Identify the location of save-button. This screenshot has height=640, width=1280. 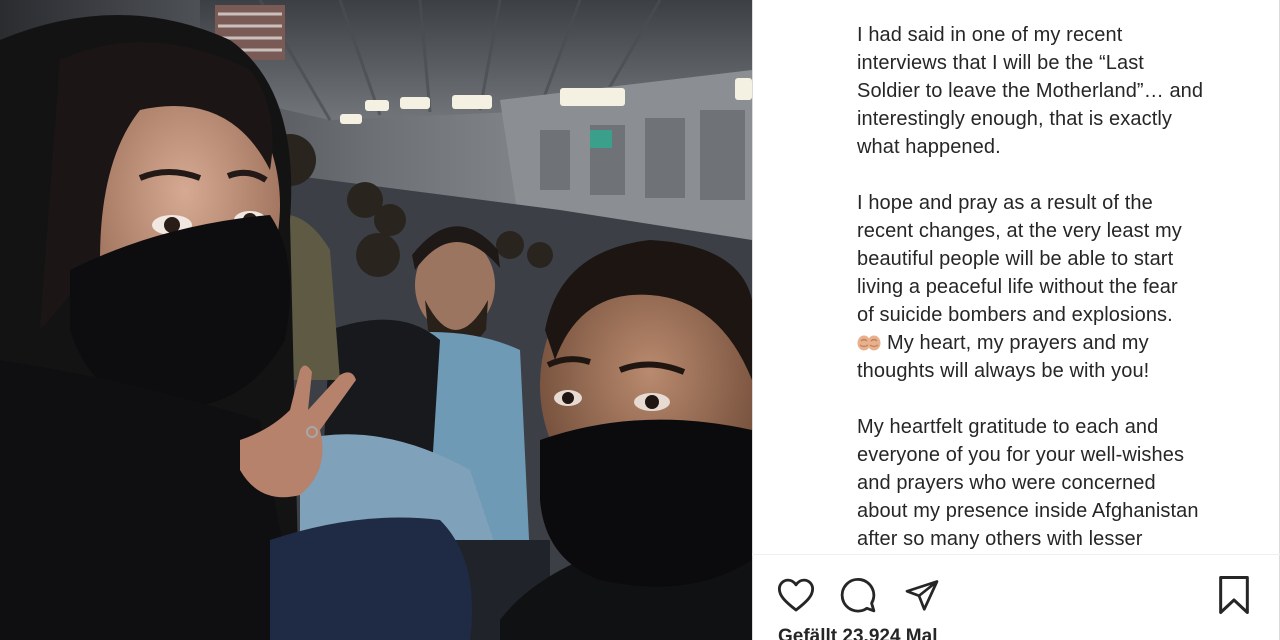
(1234, 595).